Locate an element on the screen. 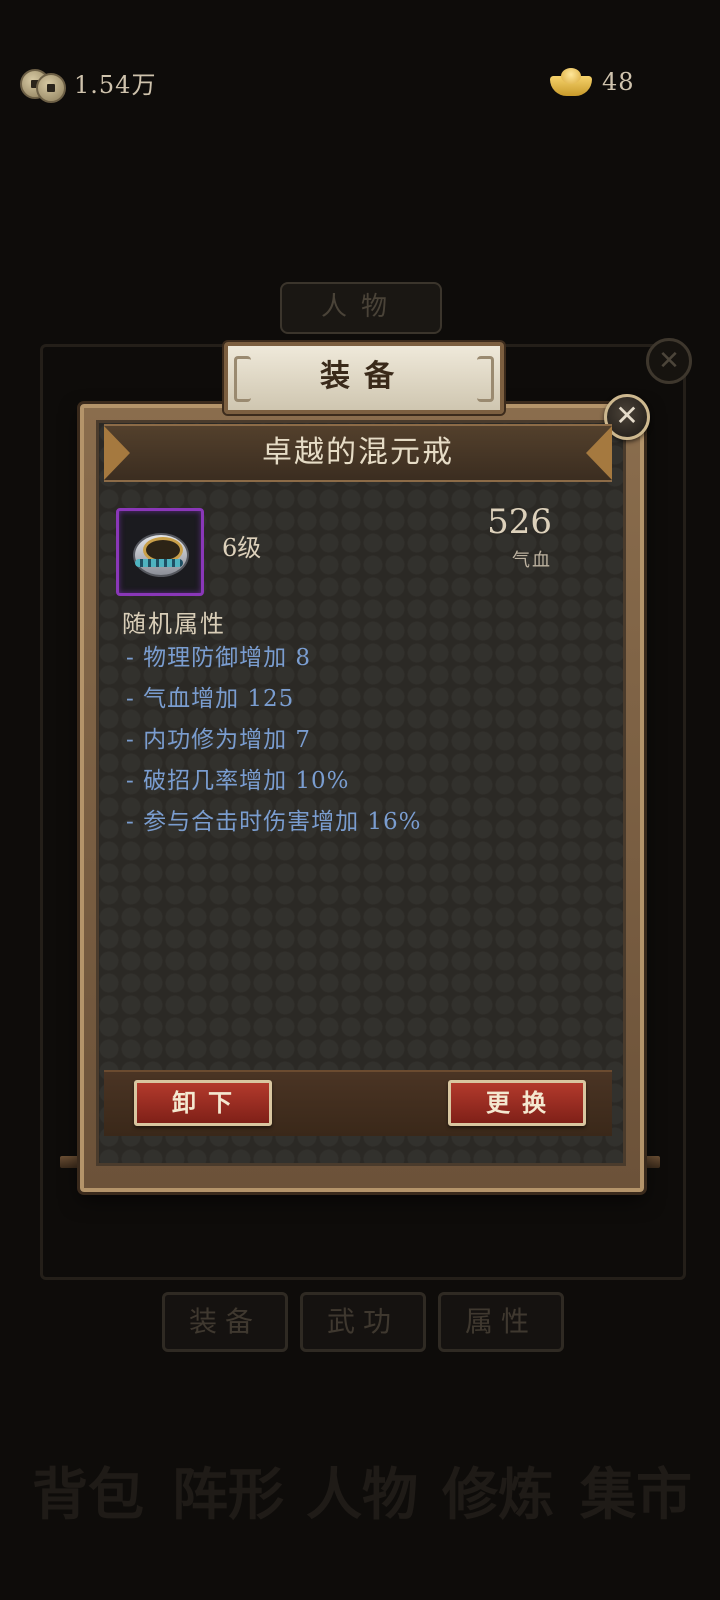 This screenshot has width=720, height=1600. attribute-item: - 破招几率增加 10% is located at coordinates (238, 781).